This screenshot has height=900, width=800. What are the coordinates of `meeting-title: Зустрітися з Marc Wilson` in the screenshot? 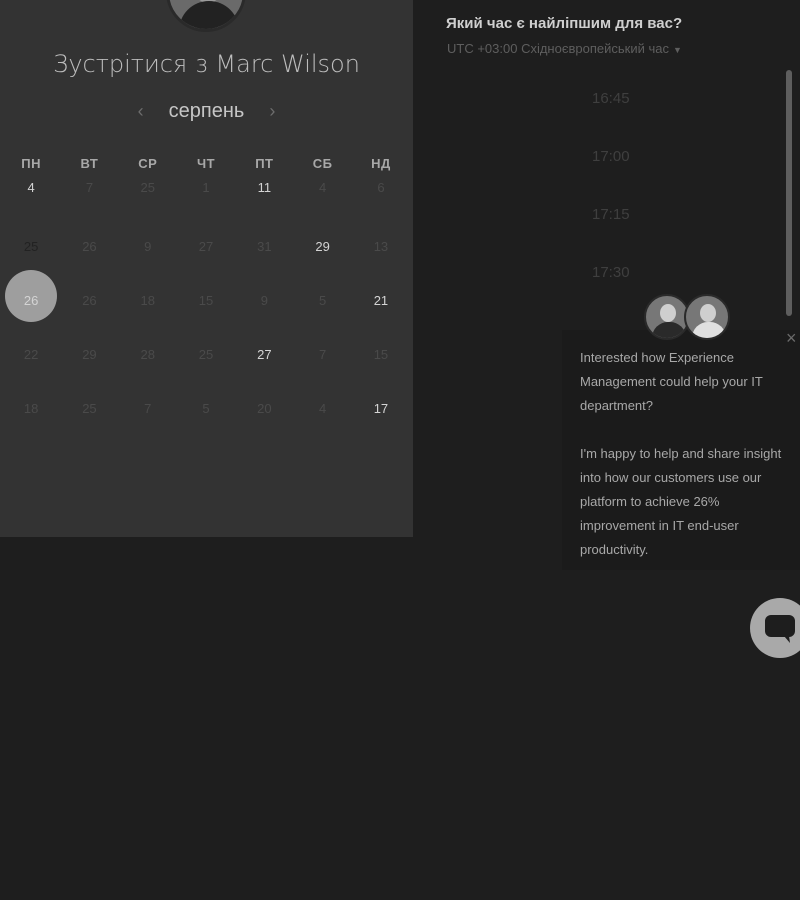 It's located at (206, 64).